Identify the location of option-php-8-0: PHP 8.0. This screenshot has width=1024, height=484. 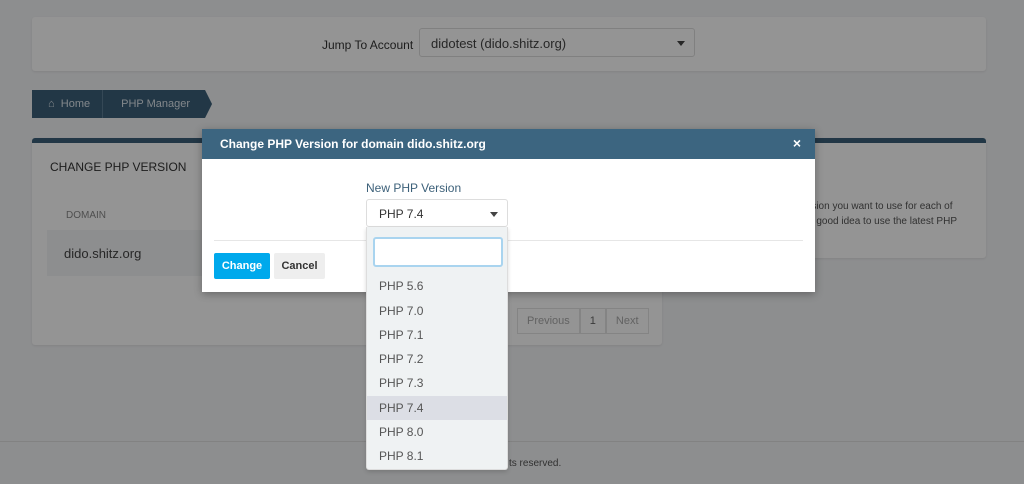
(437, 432).